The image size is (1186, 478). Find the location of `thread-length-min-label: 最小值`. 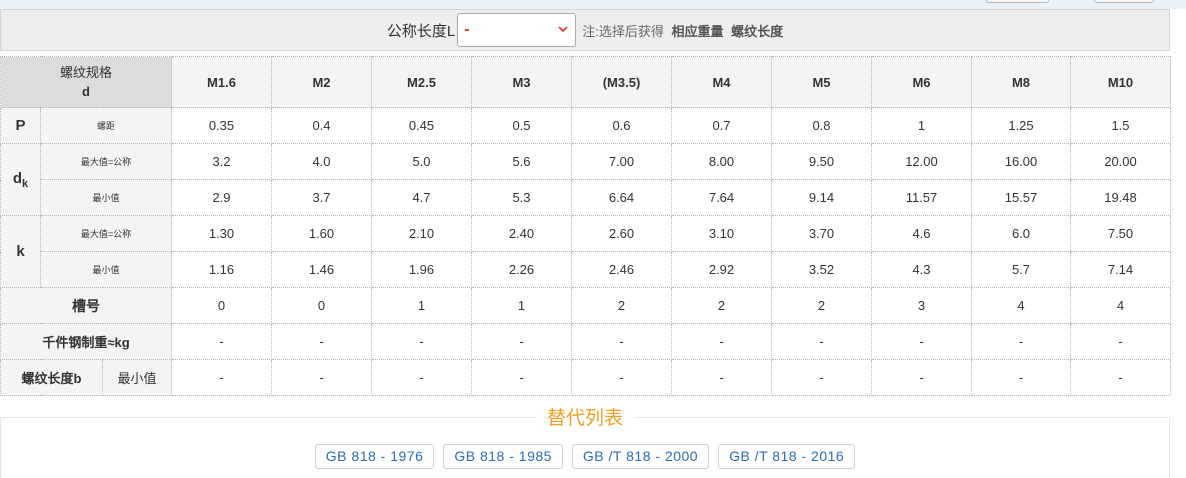

thread-length-min-label: 最小值 is located at coordinates (137, 377).